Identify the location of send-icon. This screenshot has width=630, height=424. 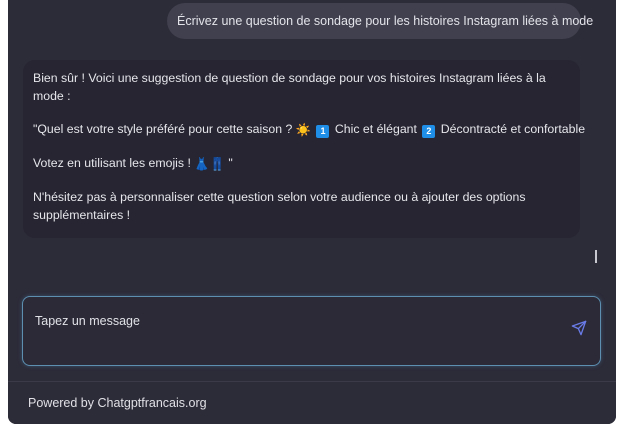
(579, 328).